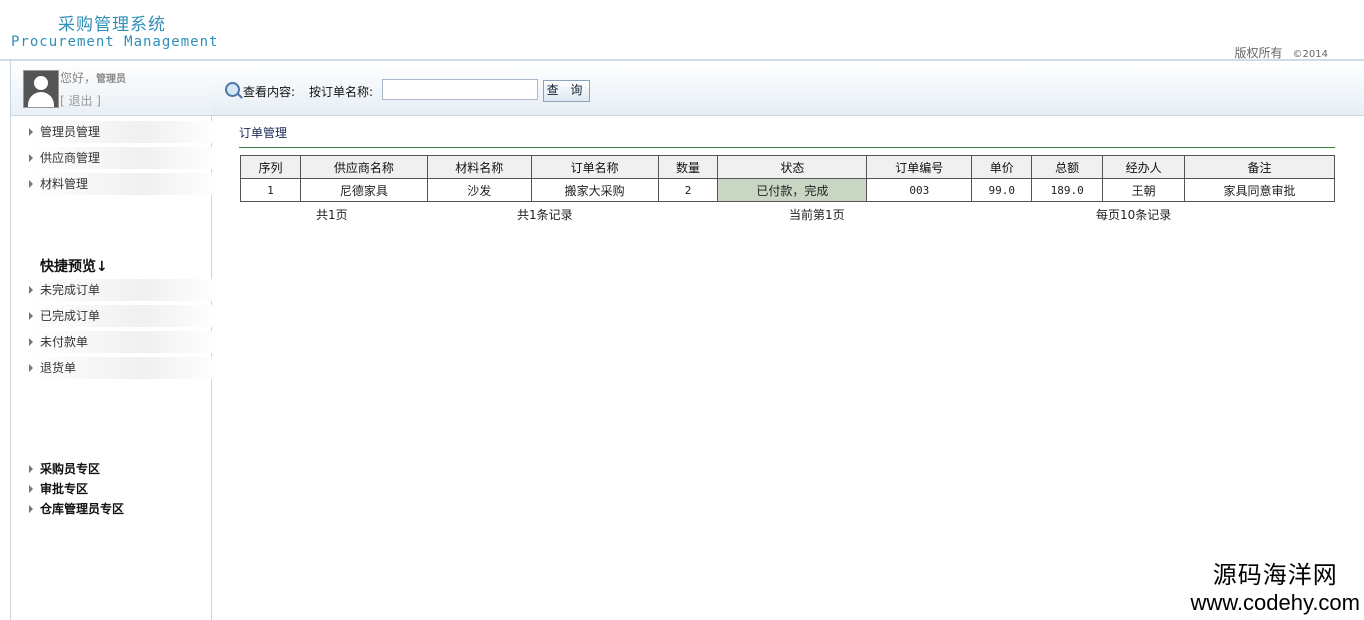 Image resolution: width=1364 pixels, height=620 pixels. What do you see at coordinates (1275, 575) in the screenshot?
I see `watermark-line1: 源码海洋网` at bounding box center [1275, 575].